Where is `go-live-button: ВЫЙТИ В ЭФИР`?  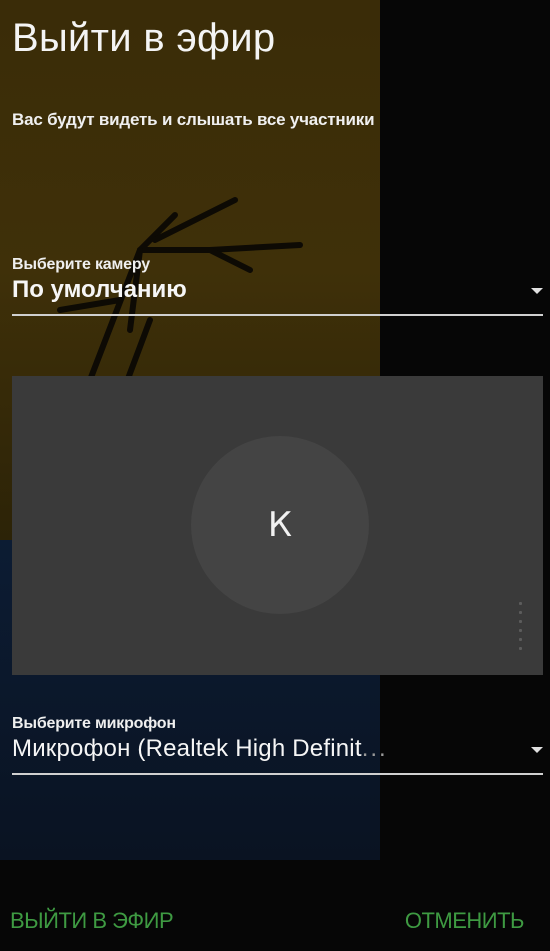 go-live-button: ВЫЙТИ В ЭФИР is located at coordinates (92, 921).